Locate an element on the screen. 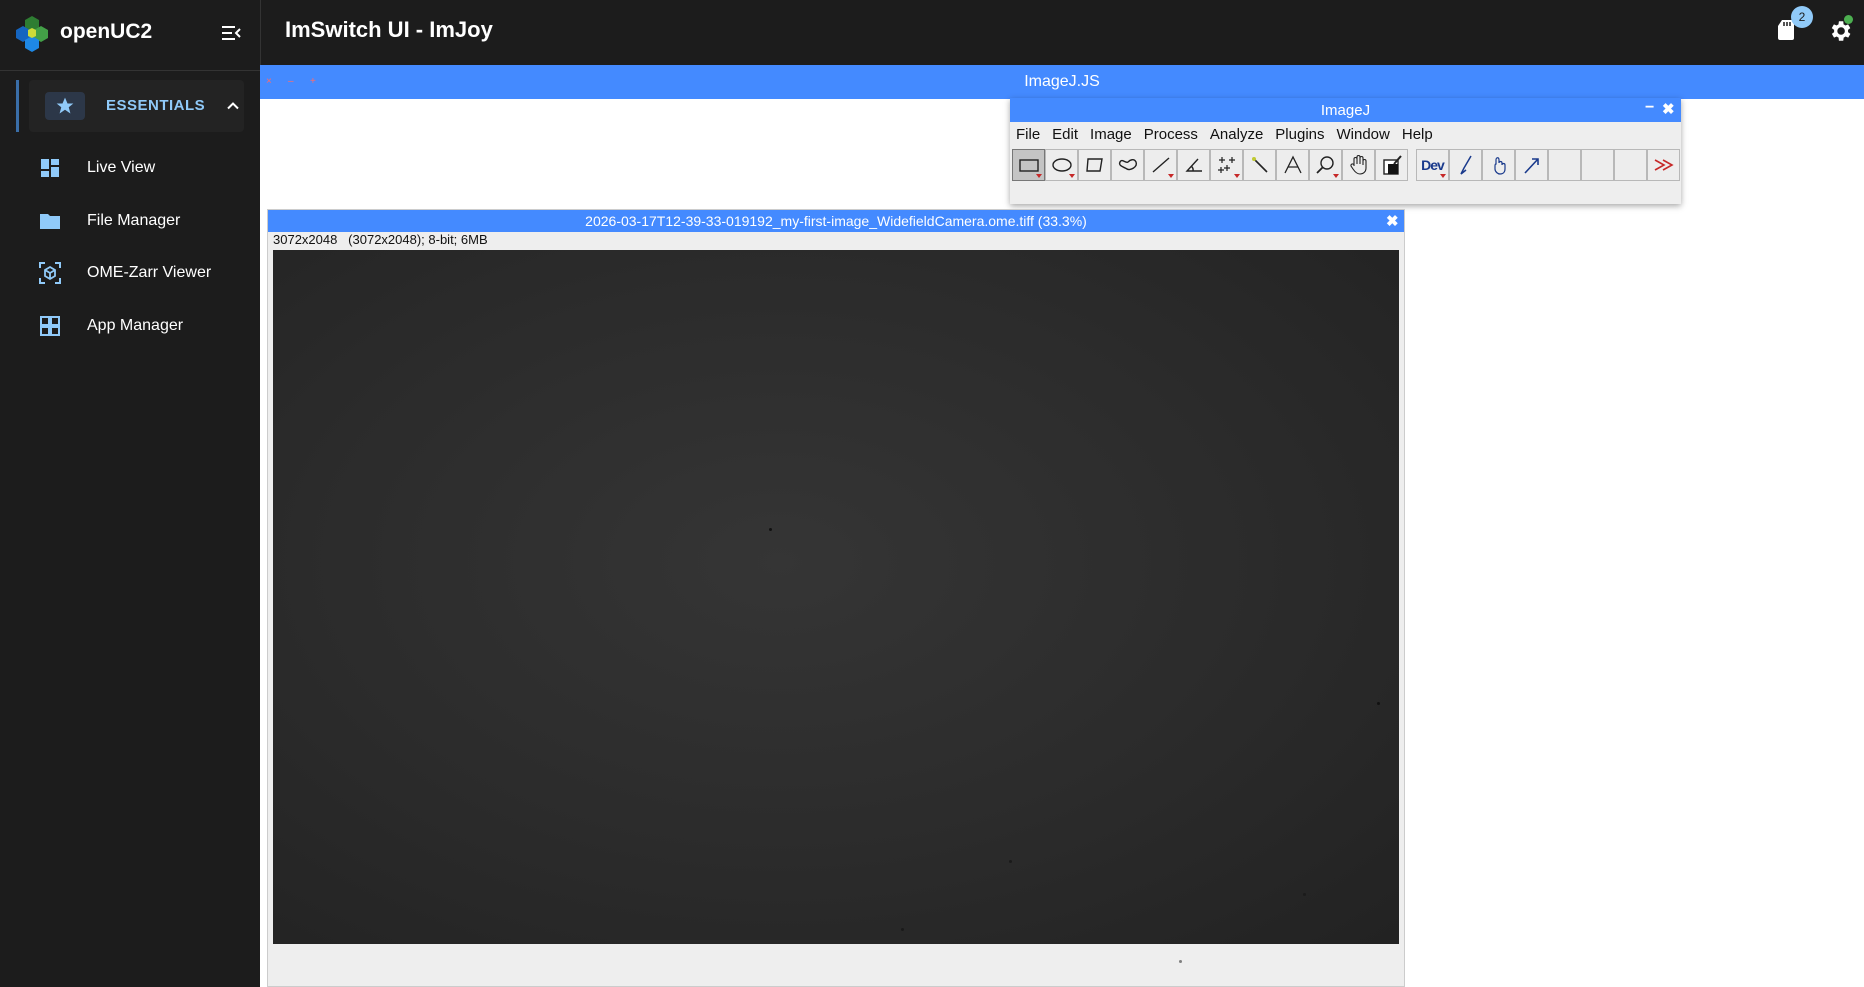 The height and width of the screenshot is (987, 1864). openuc2-logo-icon is located at coordinates (32, 34).